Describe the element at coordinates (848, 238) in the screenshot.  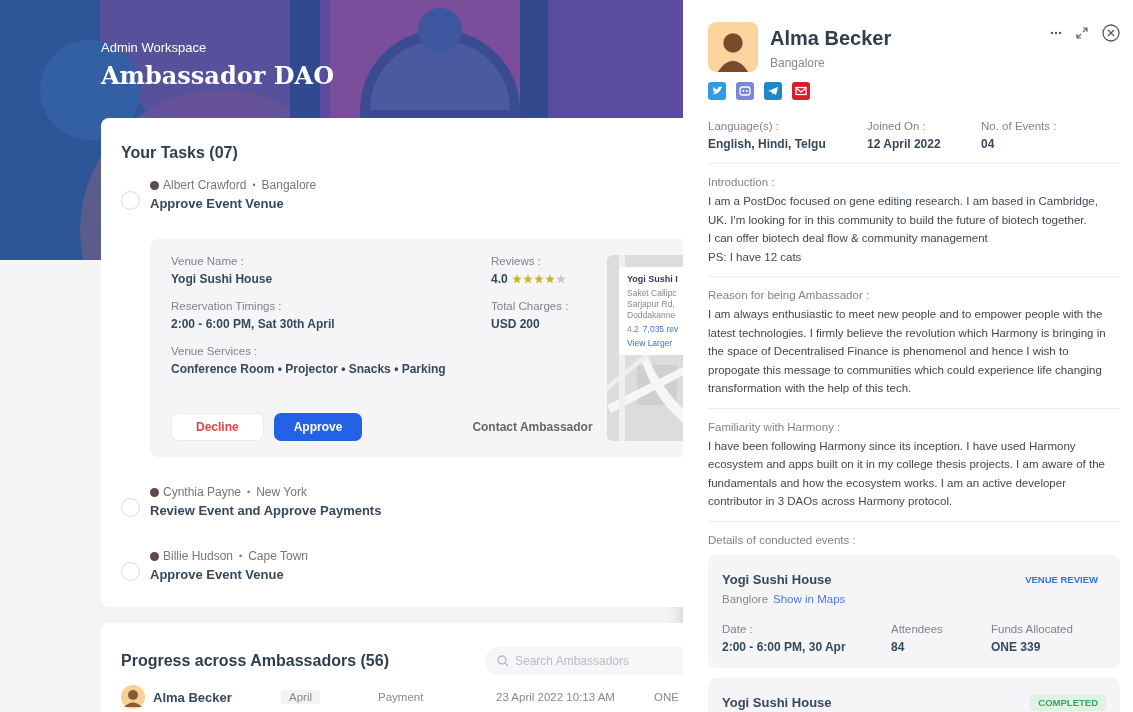
I see `section-text: I can offer biotech deal flow & community management` at that location.